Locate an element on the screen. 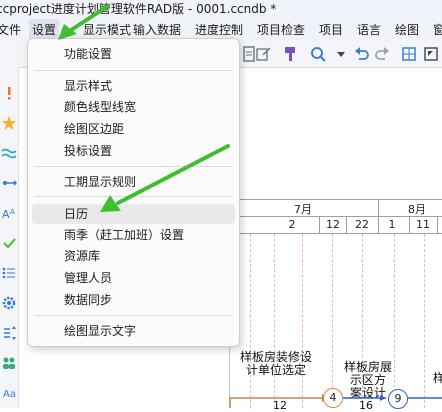  network-node: 9 is located at coordinates (398, 399).